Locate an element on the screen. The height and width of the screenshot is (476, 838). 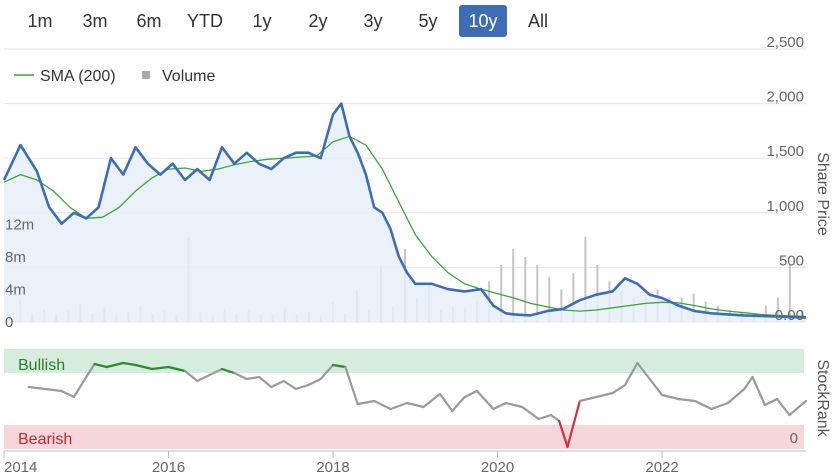
price-tick-label: 2,500 is located at coordinates (785, 42).